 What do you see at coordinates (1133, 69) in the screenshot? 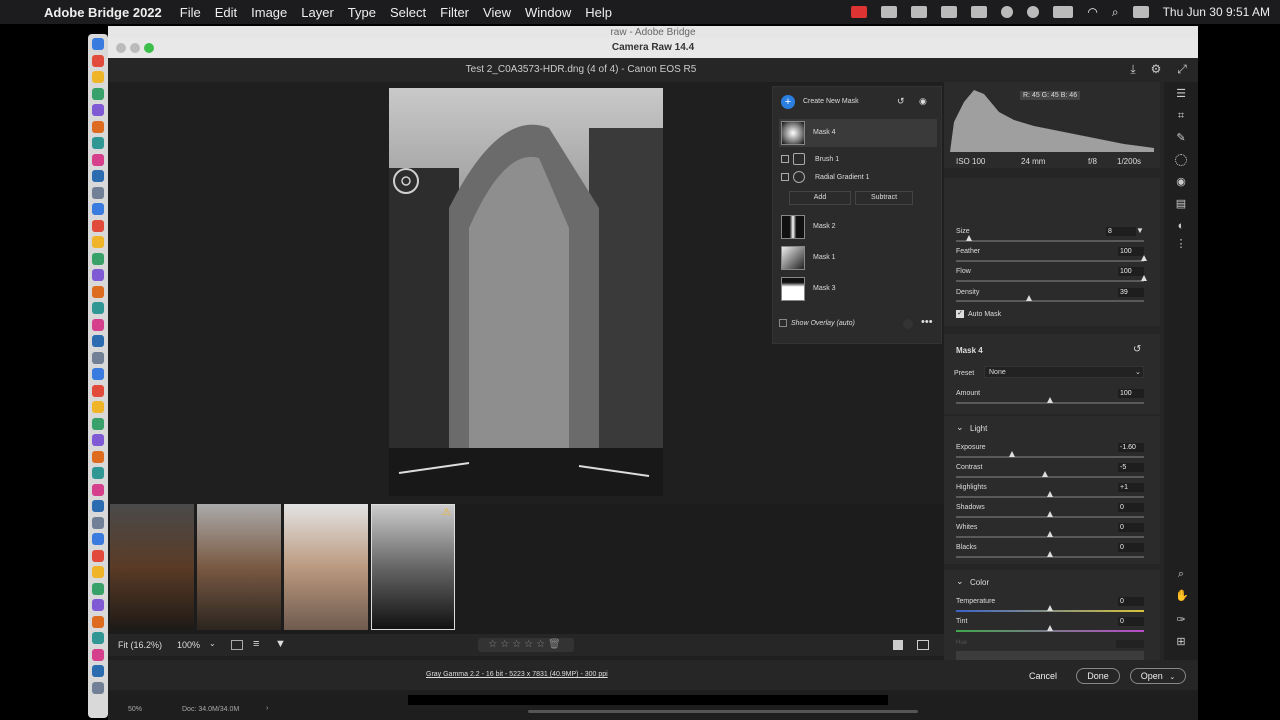
I see `save-icon: ⤓` at bounding box center [1133, 69].